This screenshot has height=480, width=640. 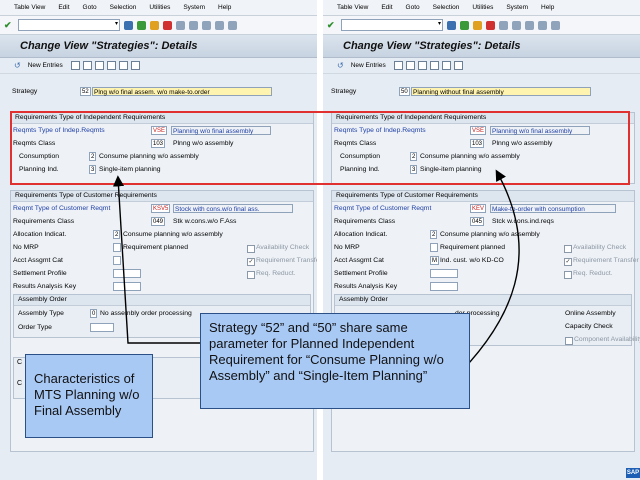 I want to click on order-type-field, so click(x=102, y=327).